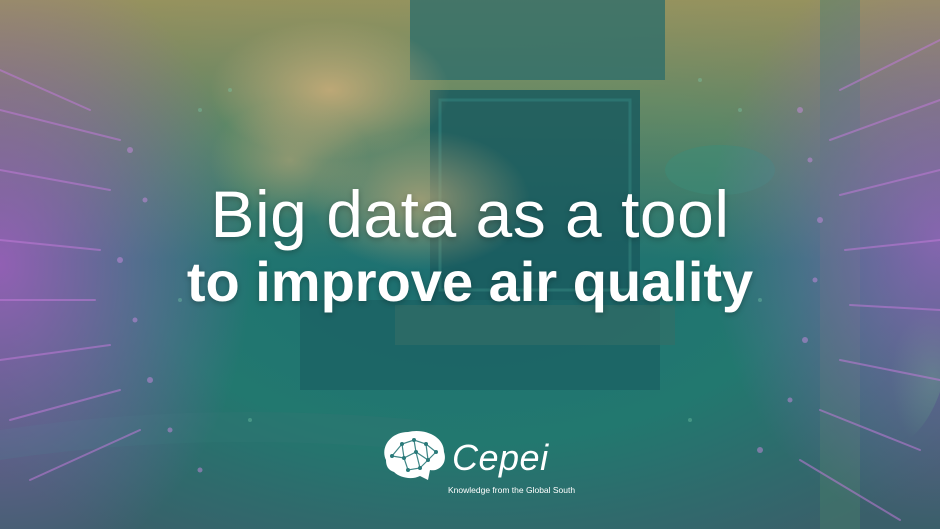 Image resolution: width=940 pixels, height=529 pixels. What do you see at coordinates (512, 490) in the screenshot?
I see `logo-tagline: Knowledge from the Global South` at bounding box center [512, 490].